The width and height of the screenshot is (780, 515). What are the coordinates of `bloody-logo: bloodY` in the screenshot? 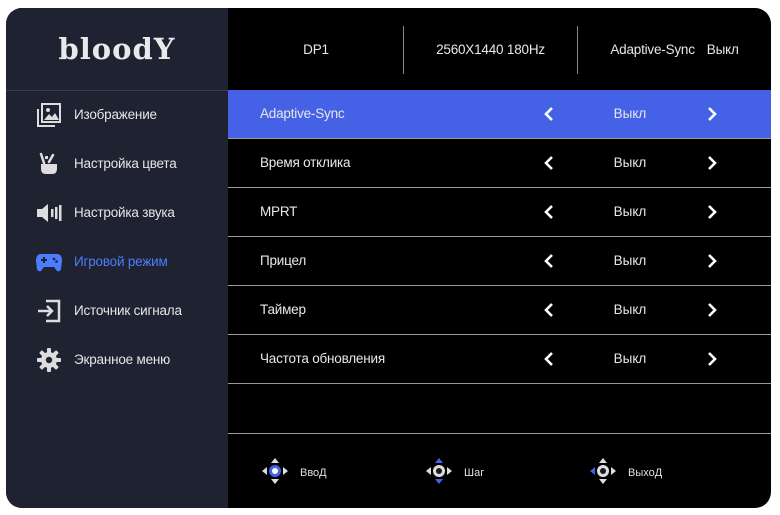 It's located at (117, 49).